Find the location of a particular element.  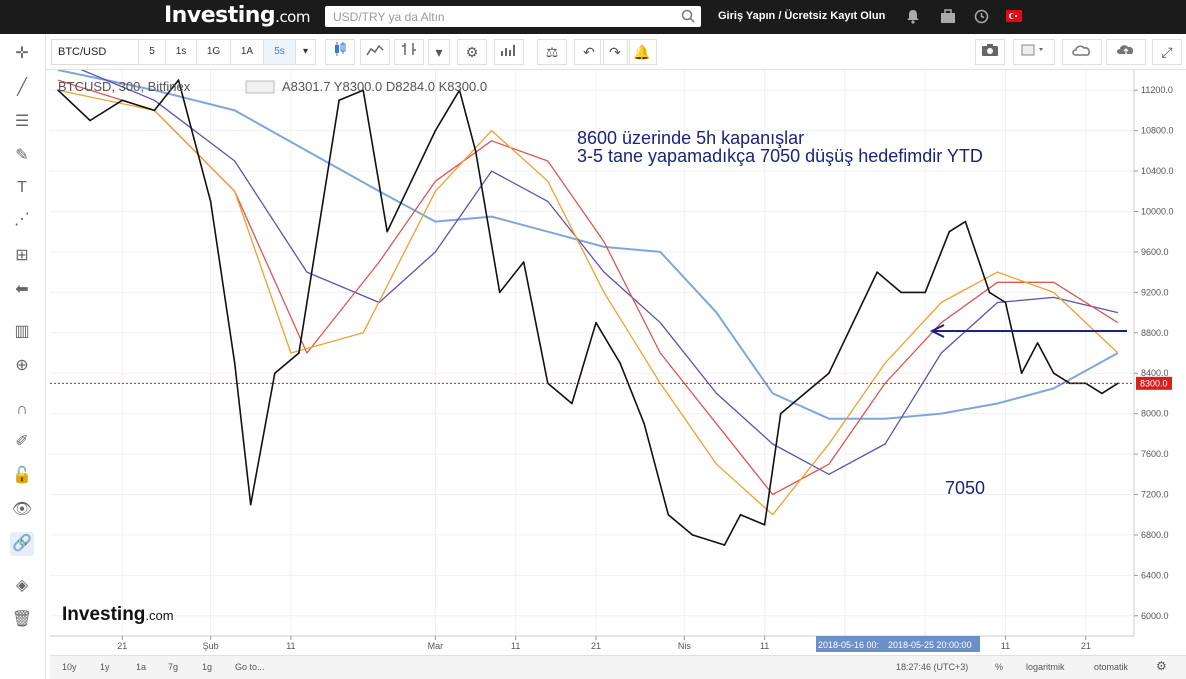

pattern-tool-icon: ⋰ is located at coordinates (22, 220).